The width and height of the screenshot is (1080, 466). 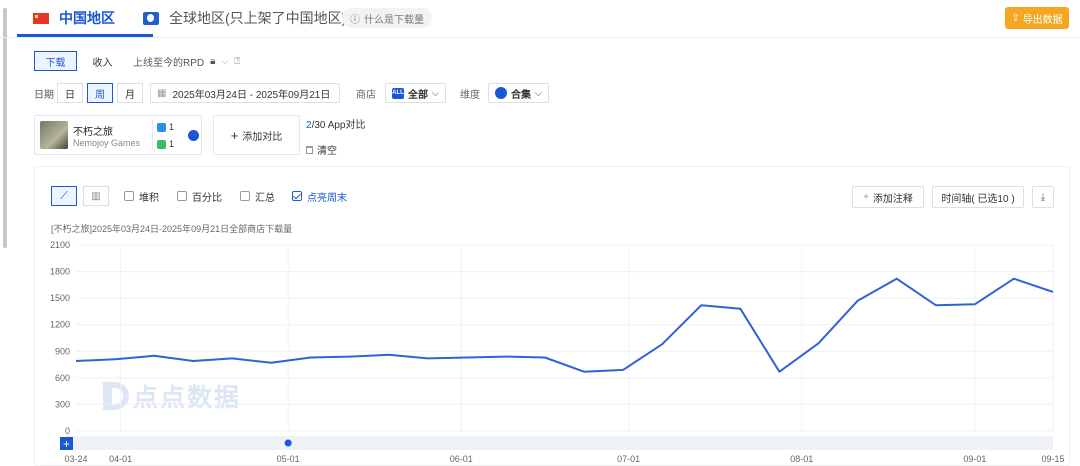 I want to click on x-tick-label: 09-01, so click(x=974, y=459).